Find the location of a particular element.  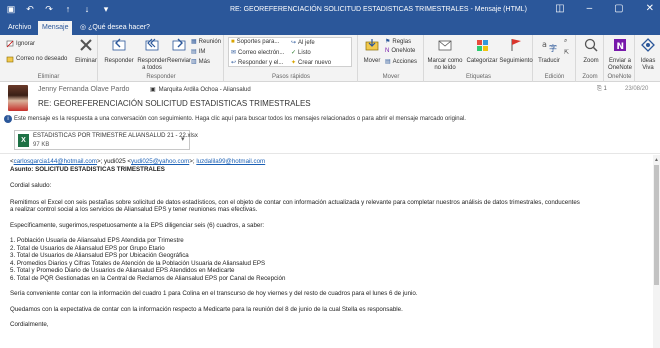

group-edicion: a字 Traducir ⌕ ⇱ Edición is located at coordinates (555, 58).